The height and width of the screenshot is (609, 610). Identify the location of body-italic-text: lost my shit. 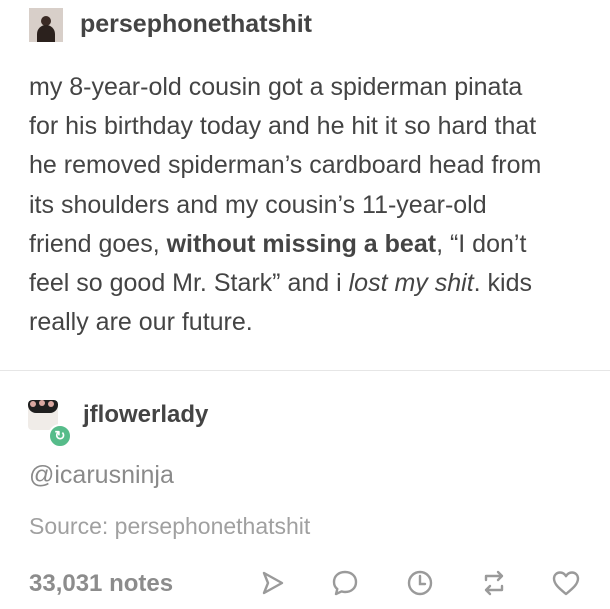
(411, 283).